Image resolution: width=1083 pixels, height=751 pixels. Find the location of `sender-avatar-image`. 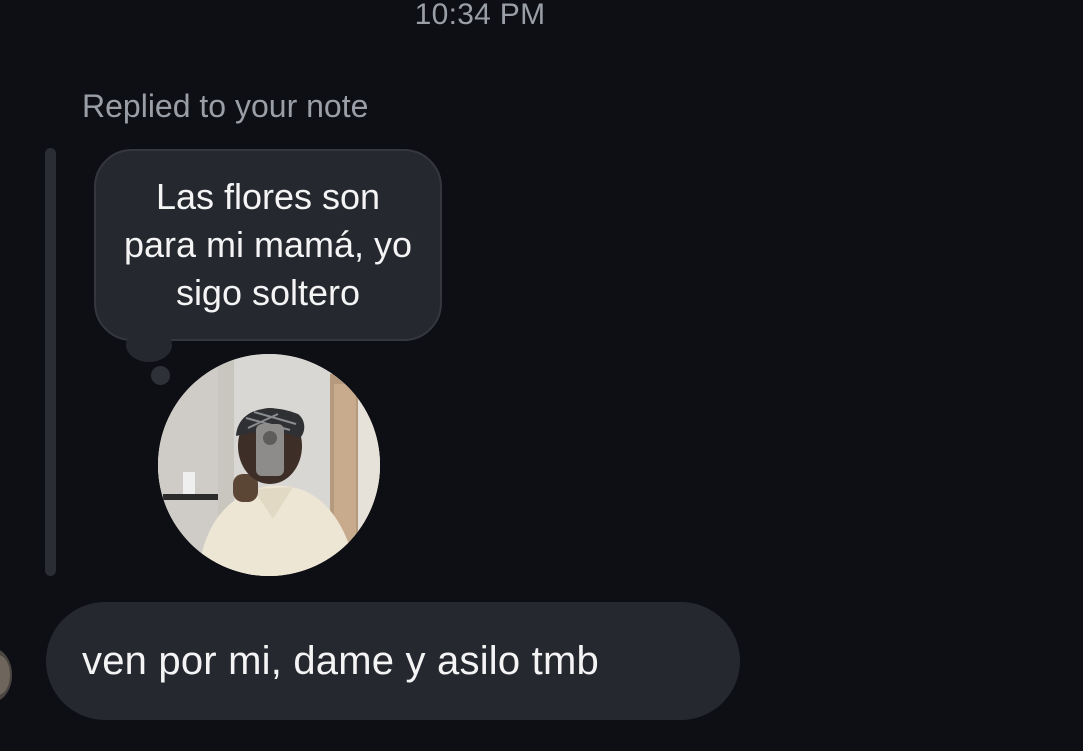

sender-avatar-image is located at coordinates (6, 675).